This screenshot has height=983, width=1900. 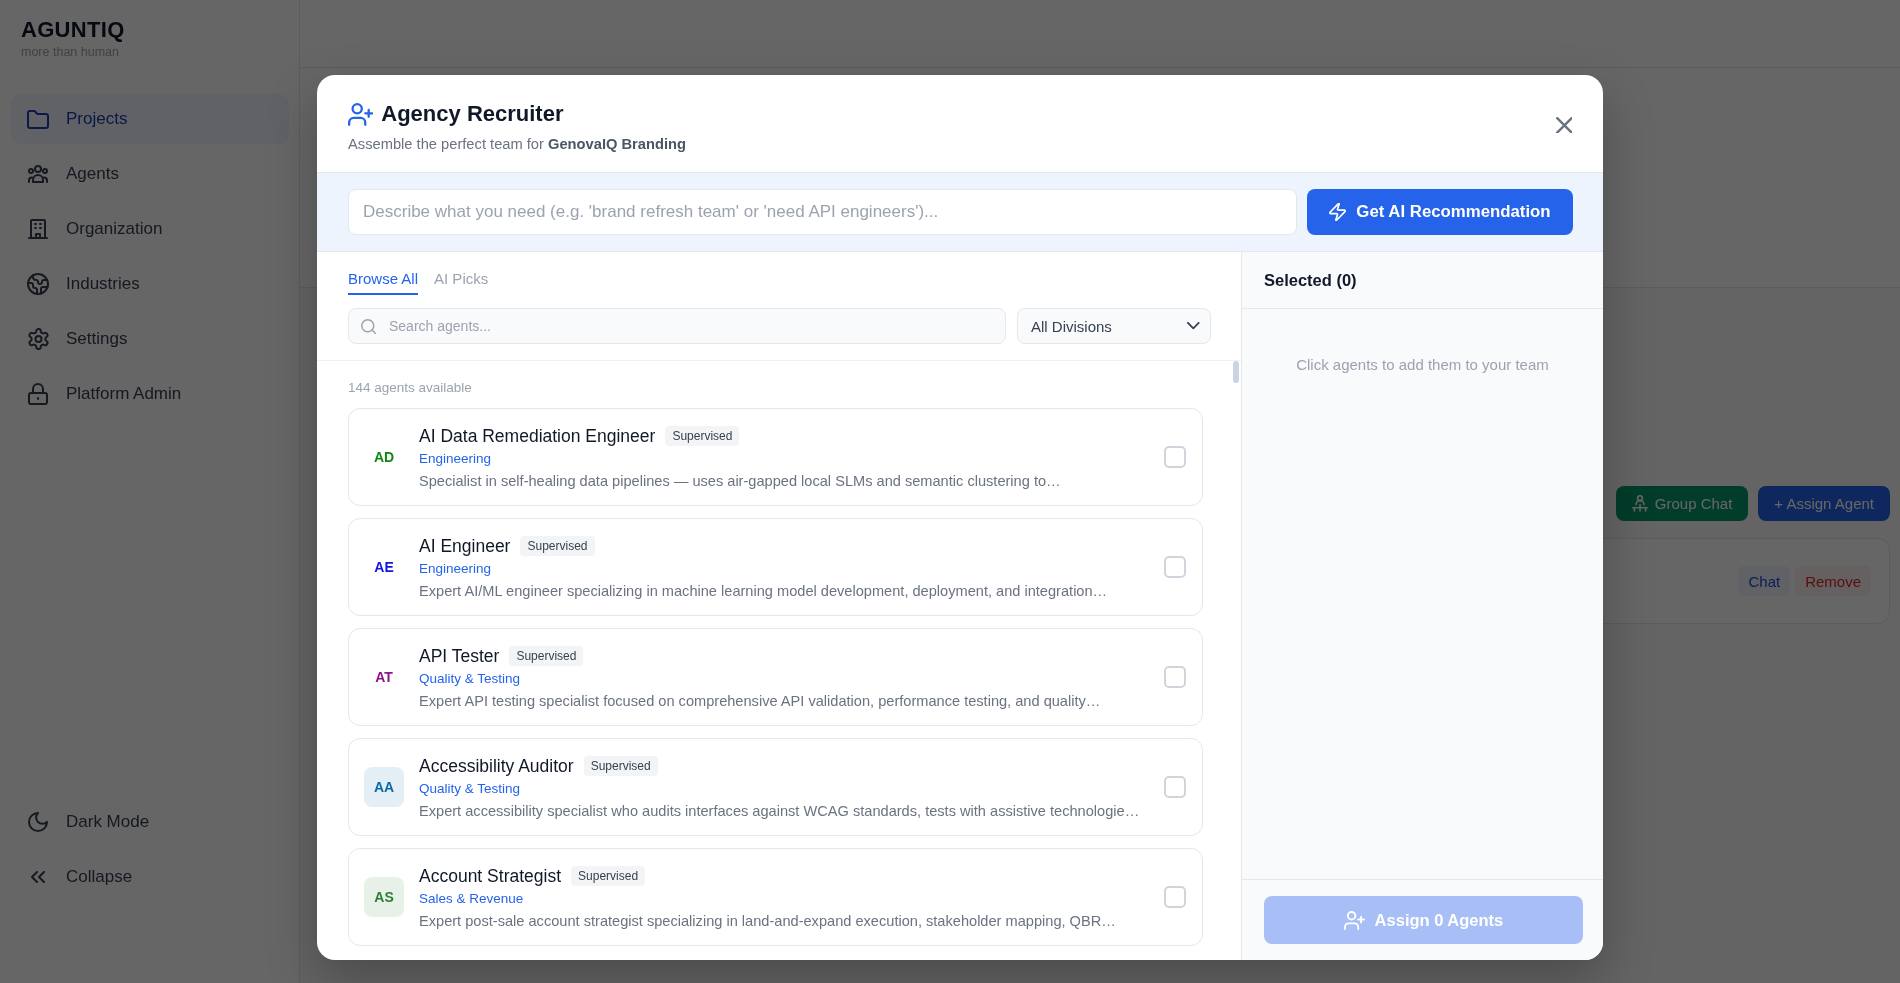 What do you see at coordinates (383, 282) in the screenshot?
I see `tab: Browse All` at bounding box center [383, 282].